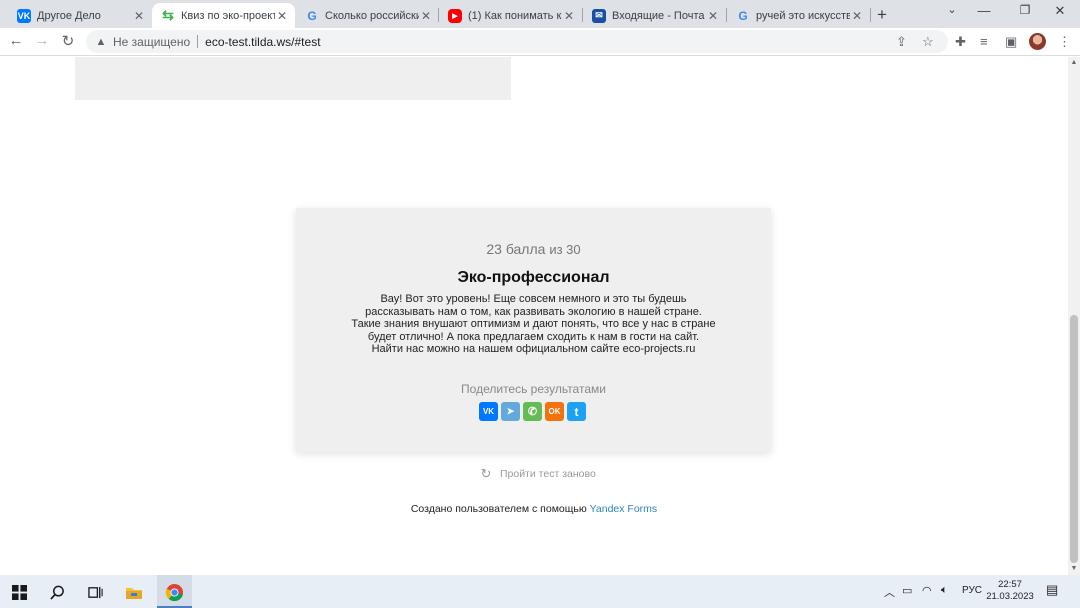 This screenshot has height=608, width=1080. Describe the element at coordinates (984, 41) in the screenshot. I see `media-control-icon: ≡` at that location.